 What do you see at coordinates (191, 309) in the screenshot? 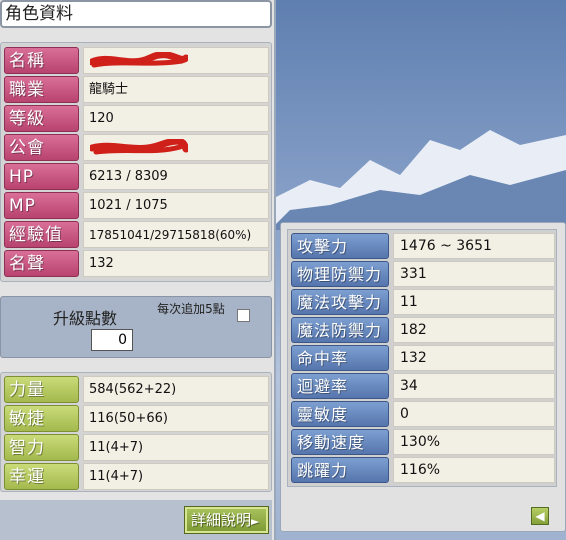
I see `auto-add-label: 每次追加5點` at bounding box center [191, 309].